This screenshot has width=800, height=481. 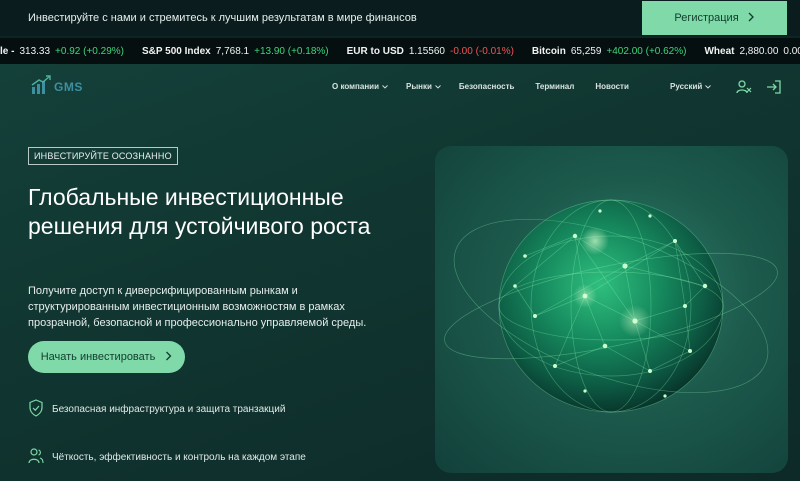 I want to click on register-label: Регистрация, so click(x=706, y=18).